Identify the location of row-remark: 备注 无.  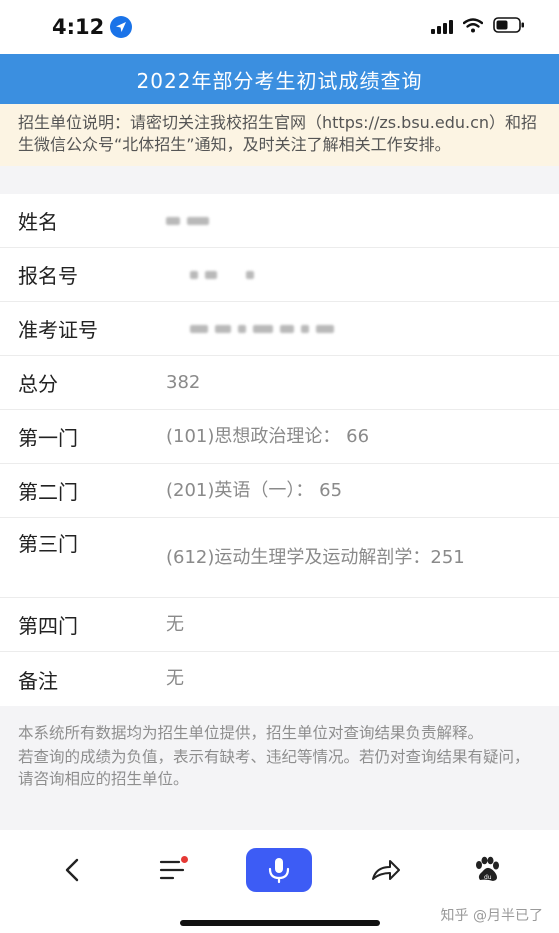
(279, 679).